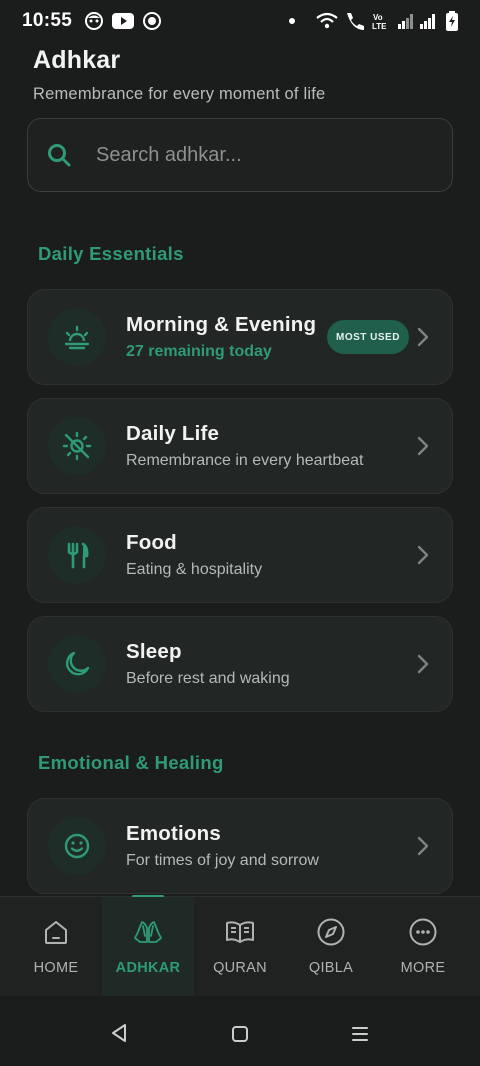  What do you see at coordinates (152, 21) in the screenshot?
I see `record-icon` at bounding box center [152, 21].